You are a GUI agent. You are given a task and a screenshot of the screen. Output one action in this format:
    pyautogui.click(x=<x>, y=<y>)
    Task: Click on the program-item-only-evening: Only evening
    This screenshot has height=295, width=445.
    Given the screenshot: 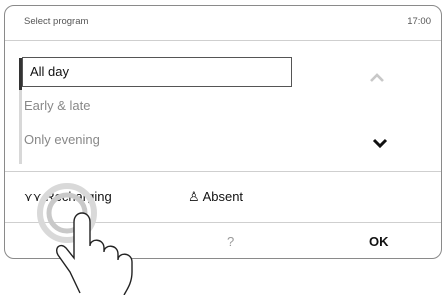 What is the action you would take?
    pyautogui.click(x=62, y=139)
    